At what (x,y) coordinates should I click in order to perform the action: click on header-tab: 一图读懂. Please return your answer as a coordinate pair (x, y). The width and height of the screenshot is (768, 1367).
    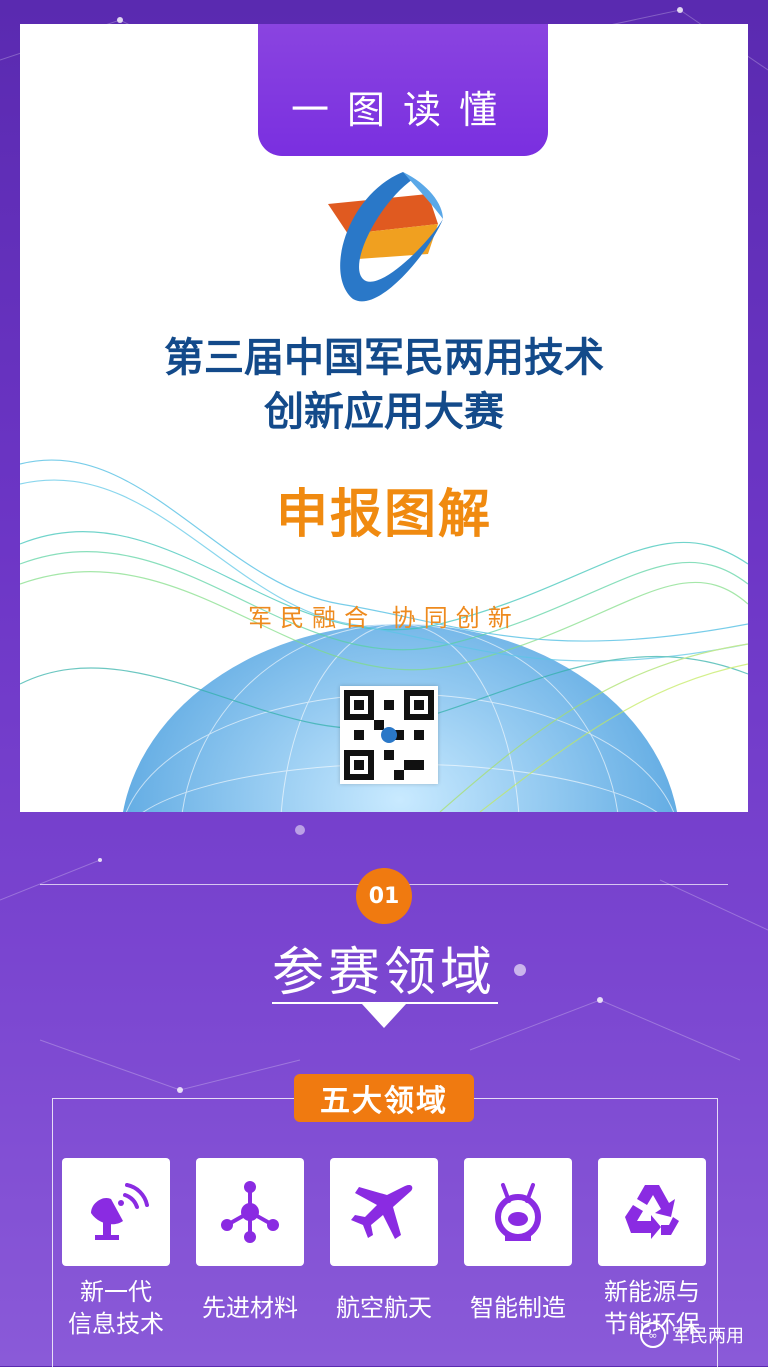
    Looking at the image, I should click on (403, 90).